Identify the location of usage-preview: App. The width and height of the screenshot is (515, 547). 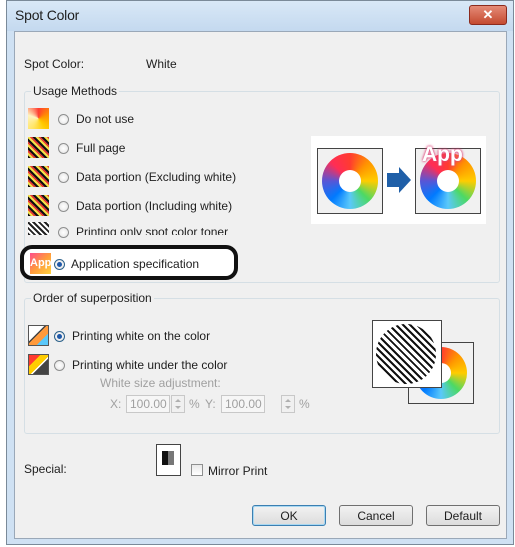
(398, 180).